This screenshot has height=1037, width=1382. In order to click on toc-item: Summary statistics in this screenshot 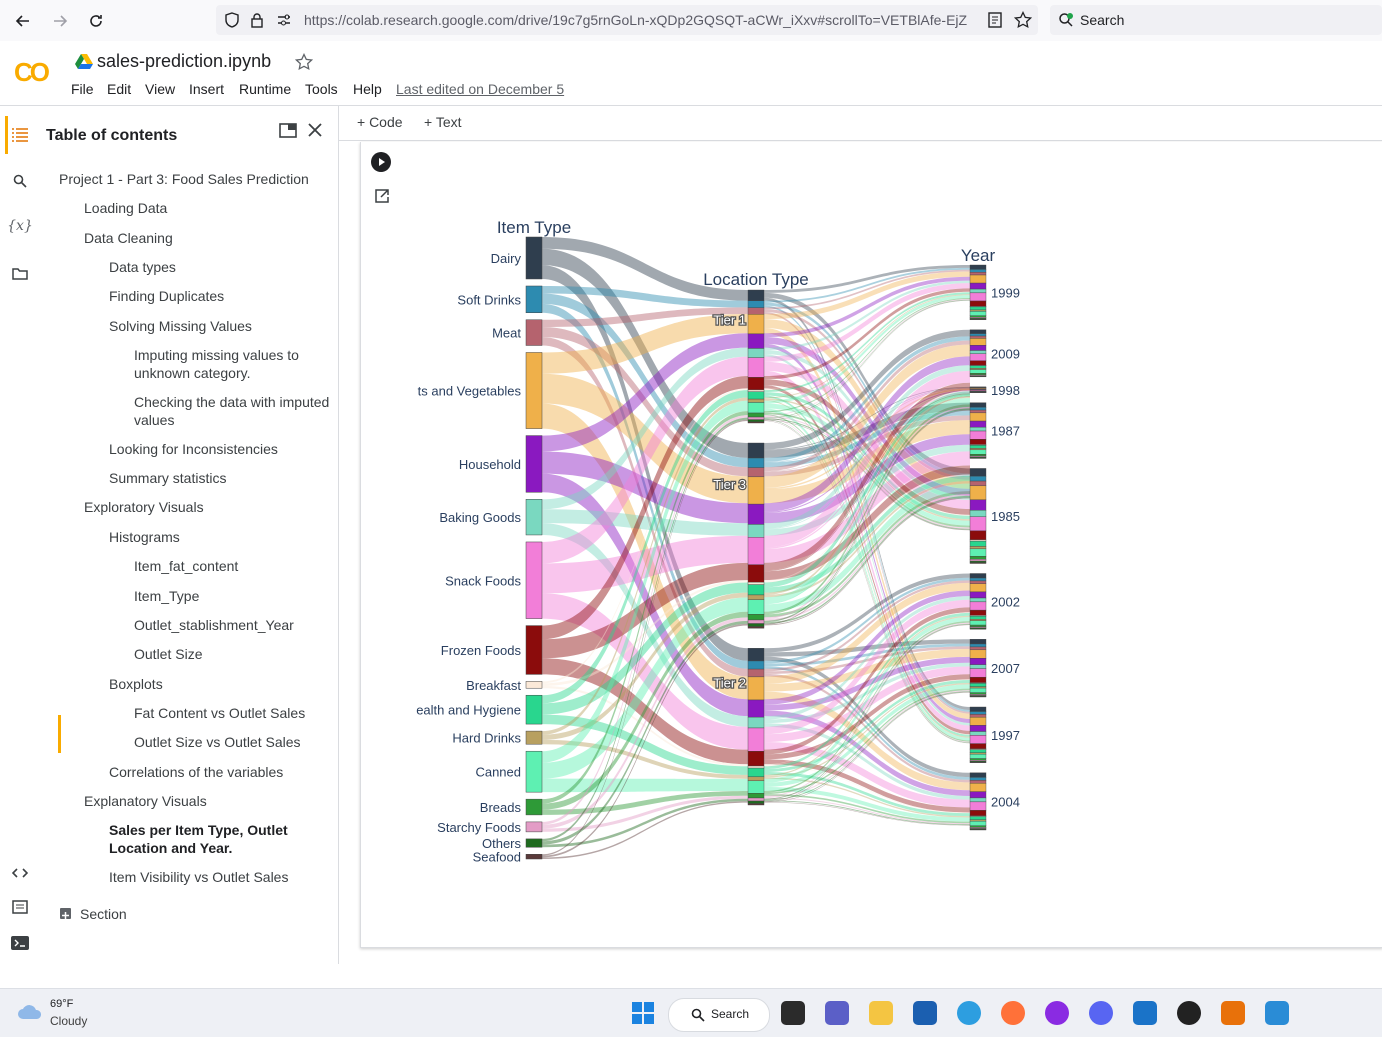, I will do `click(219, 478)`.